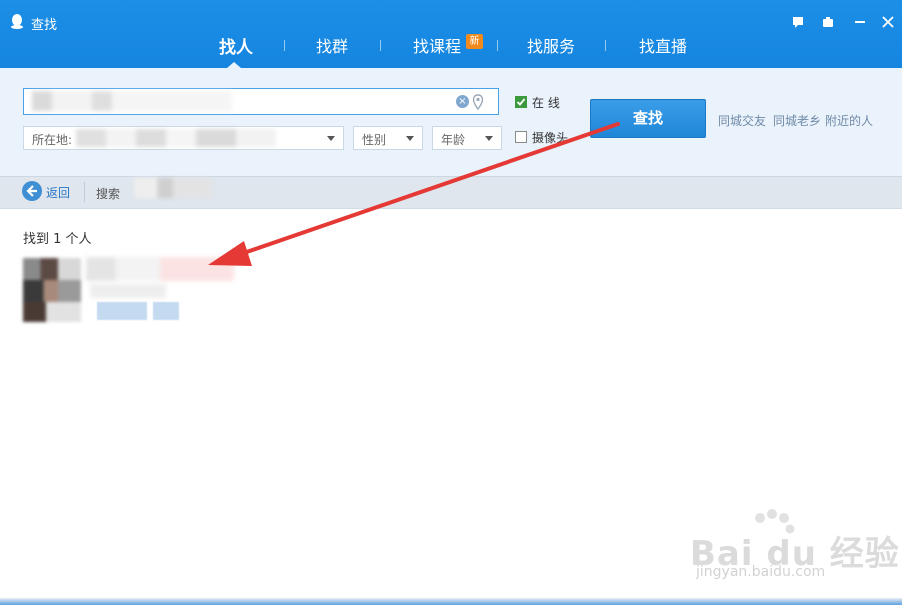 The image size is (902, 605). What do you see at coordinates (132, 101) in the screenshot?
I see `redacted-keyword` at bounding box center [132, 101].